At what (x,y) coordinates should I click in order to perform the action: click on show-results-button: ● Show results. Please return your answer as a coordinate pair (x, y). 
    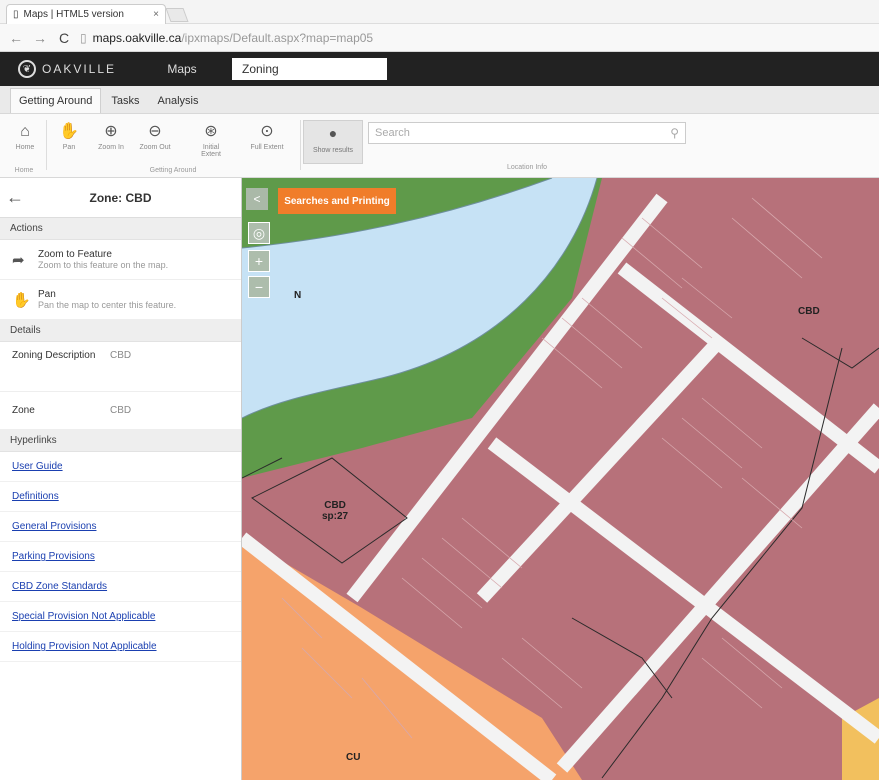
    Looking at the image, I should click on (333, 142).